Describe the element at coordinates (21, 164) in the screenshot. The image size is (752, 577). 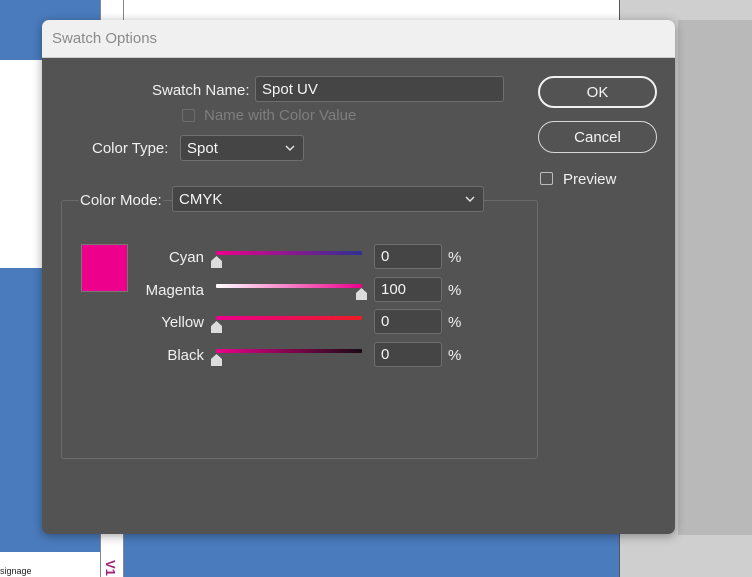
I see `app-background-page-fragment` at that location.